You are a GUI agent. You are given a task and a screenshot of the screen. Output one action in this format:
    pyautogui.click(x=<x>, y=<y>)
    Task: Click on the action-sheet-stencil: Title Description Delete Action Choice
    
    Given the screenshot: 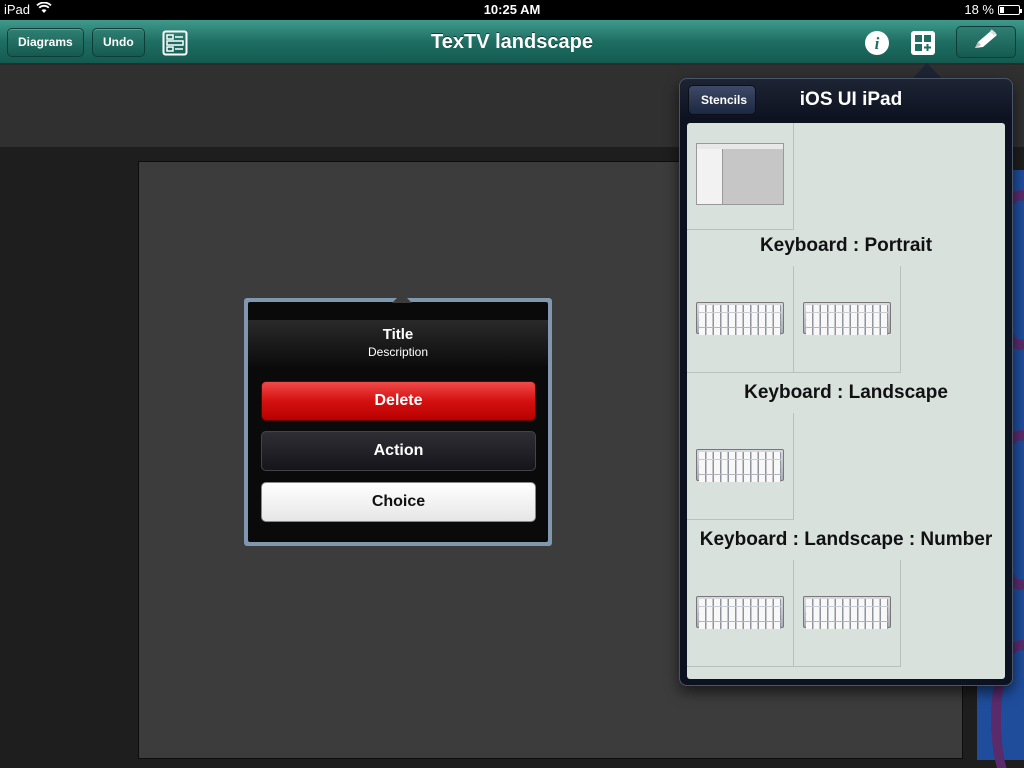 What is the action you would take?
    pyautogui.click(x=398, y=419)
    